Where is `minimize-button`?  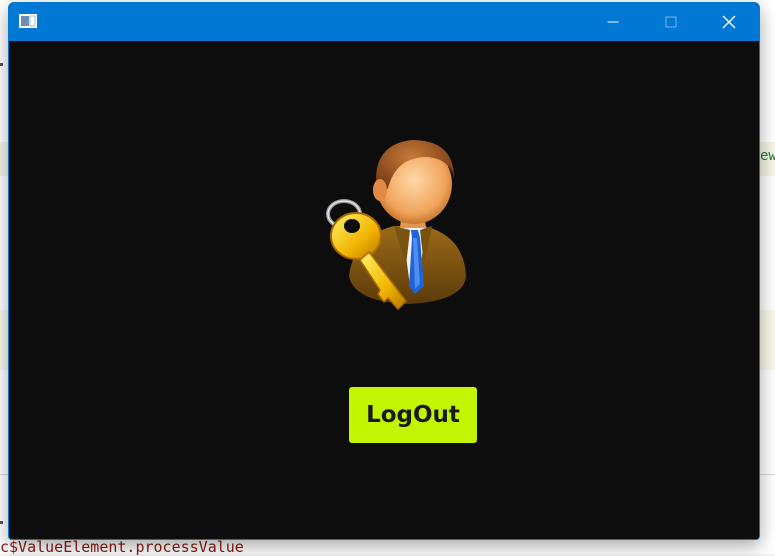 minimize-button is located at coordinates (613, 22).